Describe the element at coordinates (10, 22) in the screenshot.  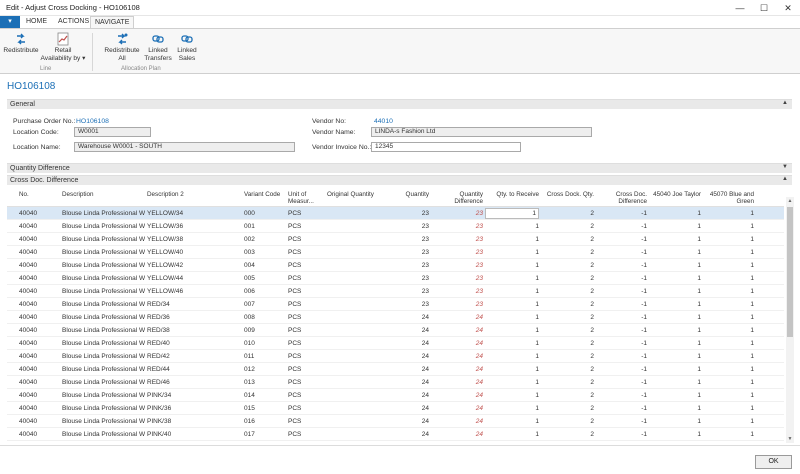
I see `app-menu-button: ▾` at that location.